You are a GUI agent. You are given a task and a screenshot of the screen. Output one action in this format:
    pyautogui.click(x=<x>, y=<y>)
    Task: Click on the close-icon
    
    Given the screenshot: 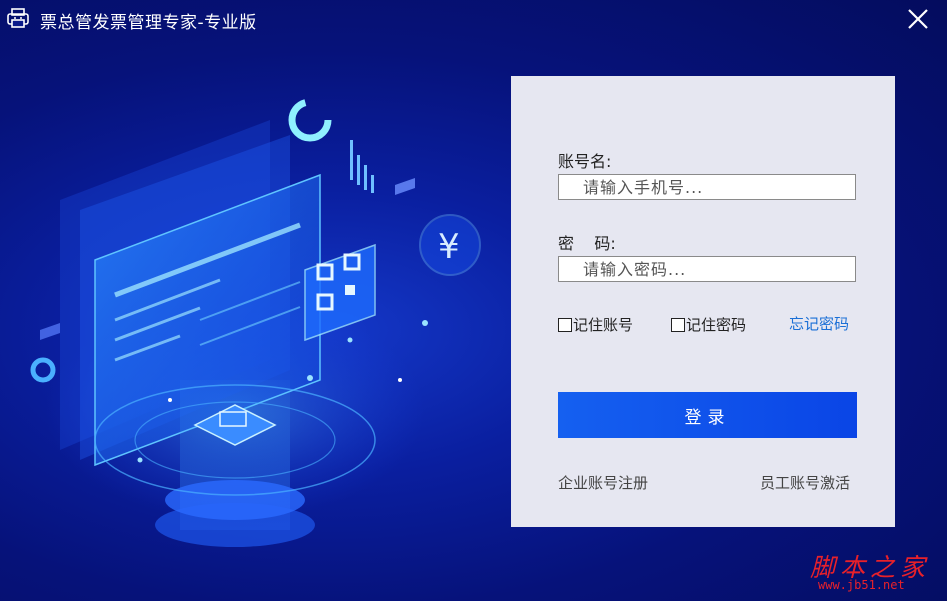 What is the action you would take?
    pyautogui.click(x=918, y=19)
    